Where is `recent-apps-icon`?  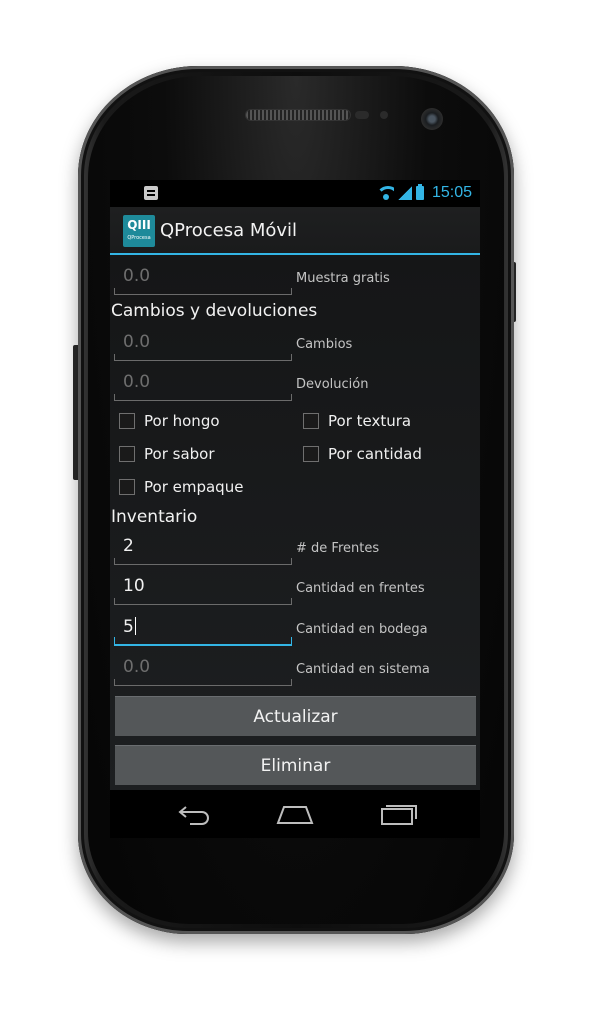
recent-apps-icon is located at coordinates (399, 814).